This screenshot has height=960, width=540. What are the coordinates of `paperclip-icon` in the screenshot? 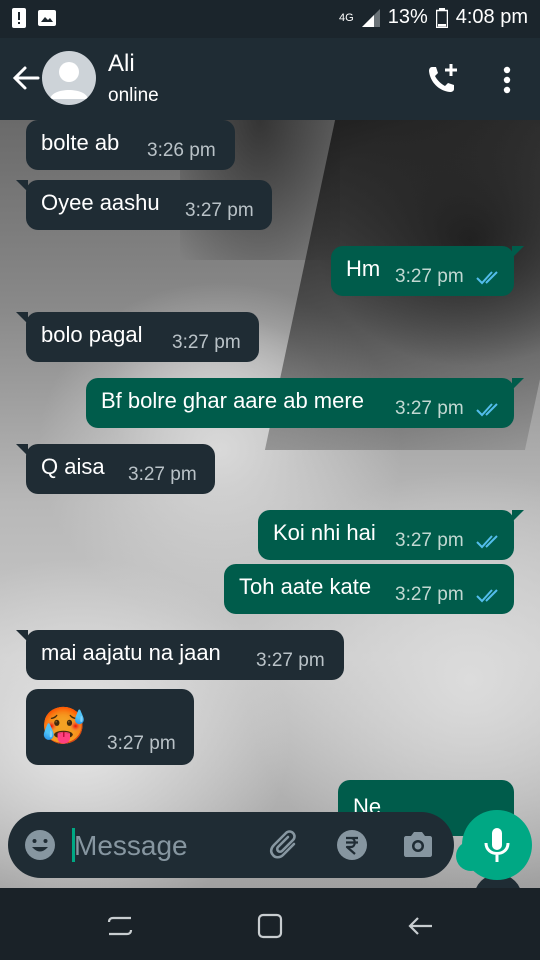 It's located at (286, 845).